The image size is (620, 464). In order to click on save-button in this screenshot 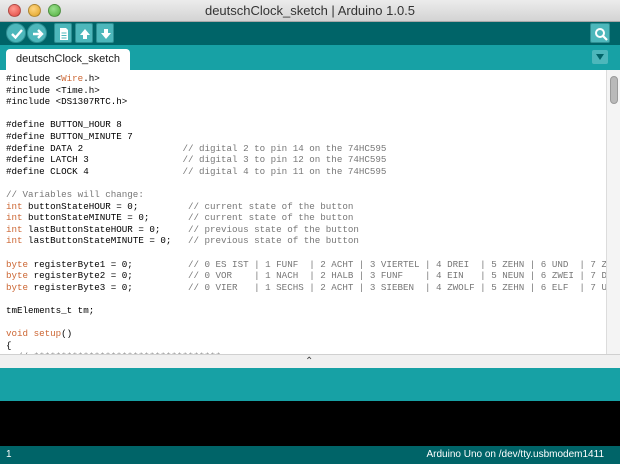, I will do `click(105, 33)`.